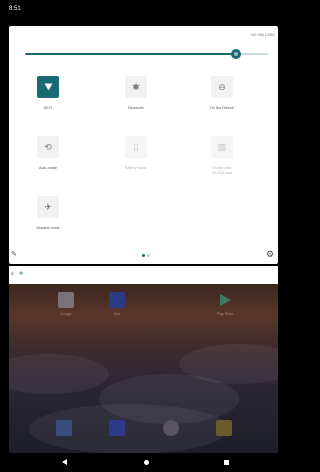 Image resolution: width=320 pixels, height=472 pixels. I want to click on gear-icon: ⚙, so click(270, 254).